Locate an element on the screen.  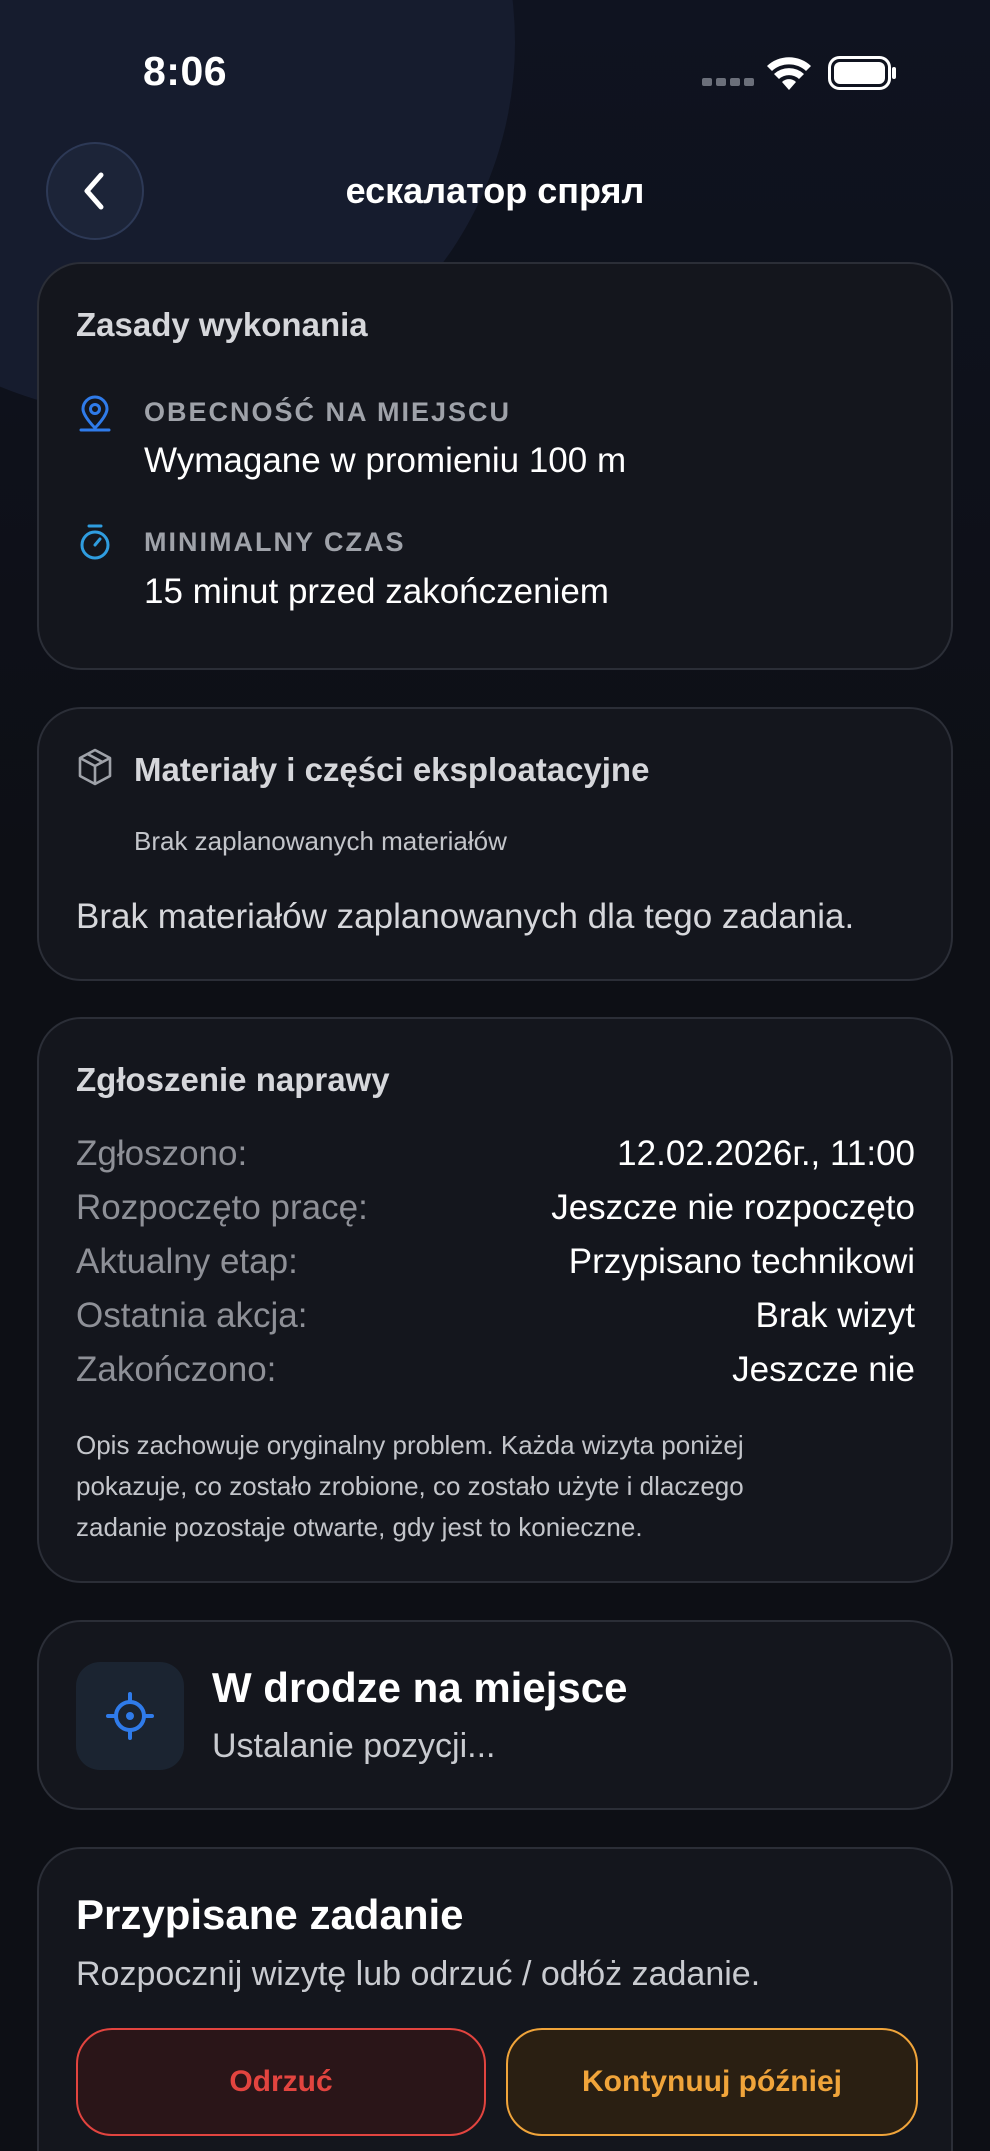
min-time-label: MINIMALNY CZAS is located at coordinates (275, 542).